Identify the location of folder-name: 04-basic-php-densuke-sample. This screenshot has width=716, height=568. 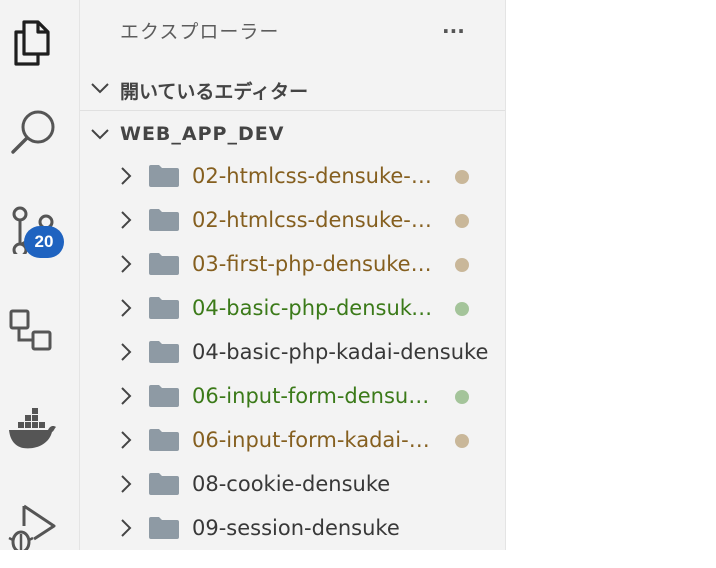
(315, 308).